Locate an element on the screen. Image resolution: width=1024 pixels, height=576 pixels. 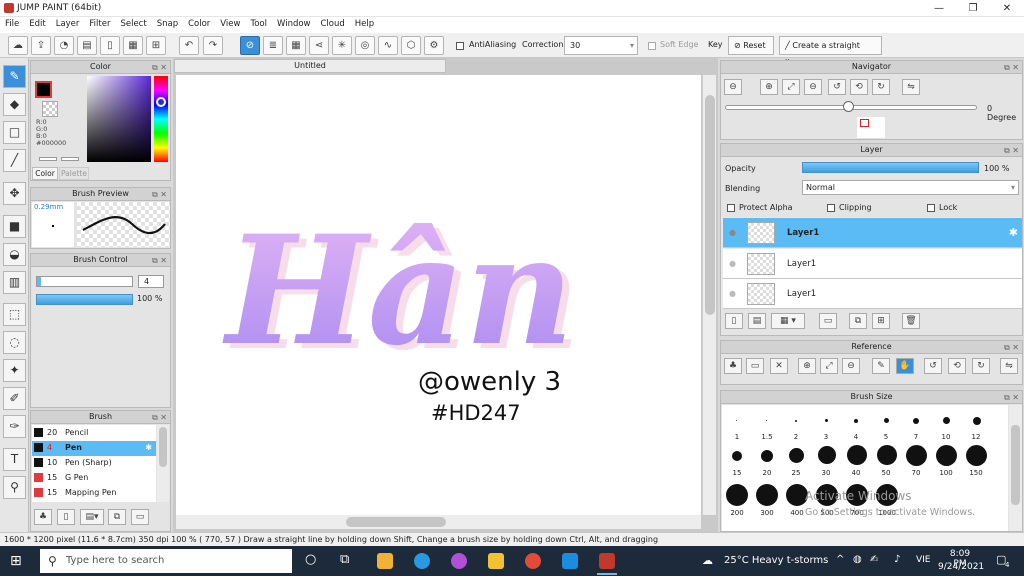
reset-button: ⊘ Reset is located at coordinates (751, 45).